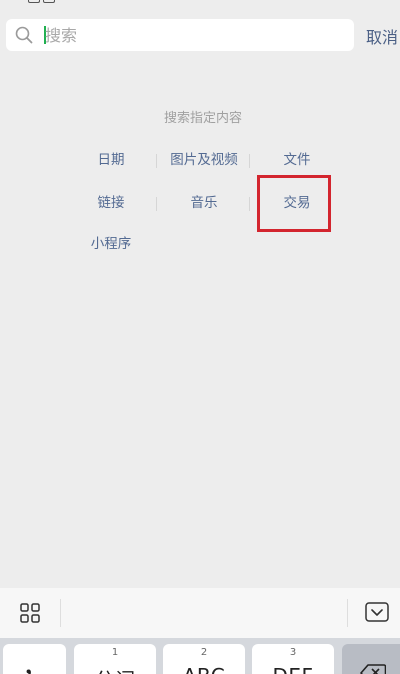 This screenshot has width=400, height=674. I want to click on key-comma: ，, so click(34, 659).